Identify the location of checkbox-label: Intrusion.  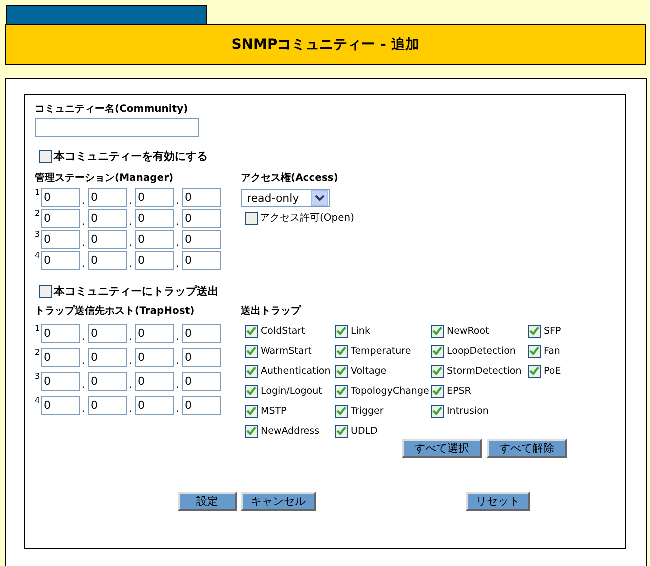
(468, 411).